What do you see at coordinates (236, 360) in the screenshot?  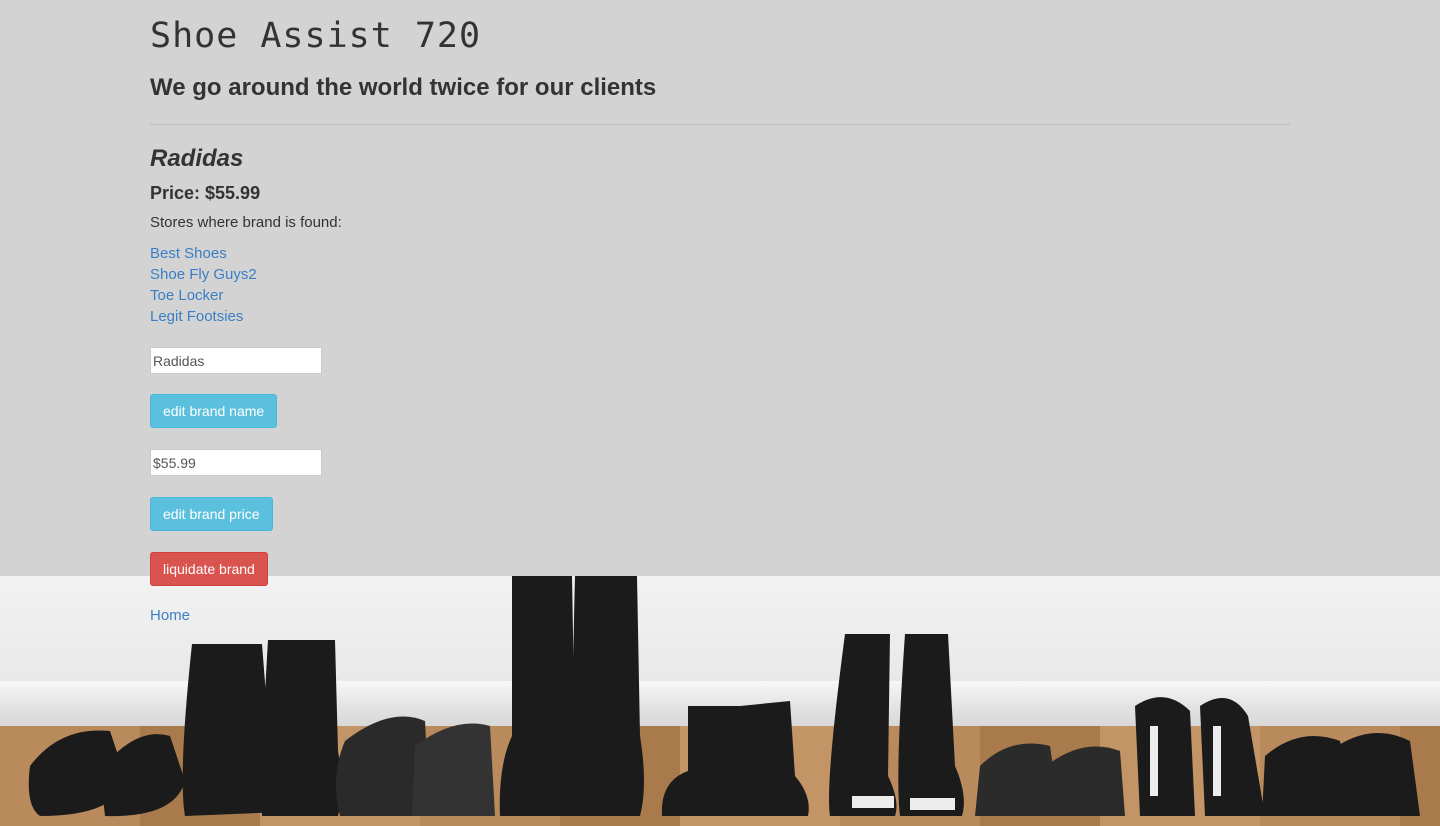 I see `brand-name-input` at bounding box center [236, 360].